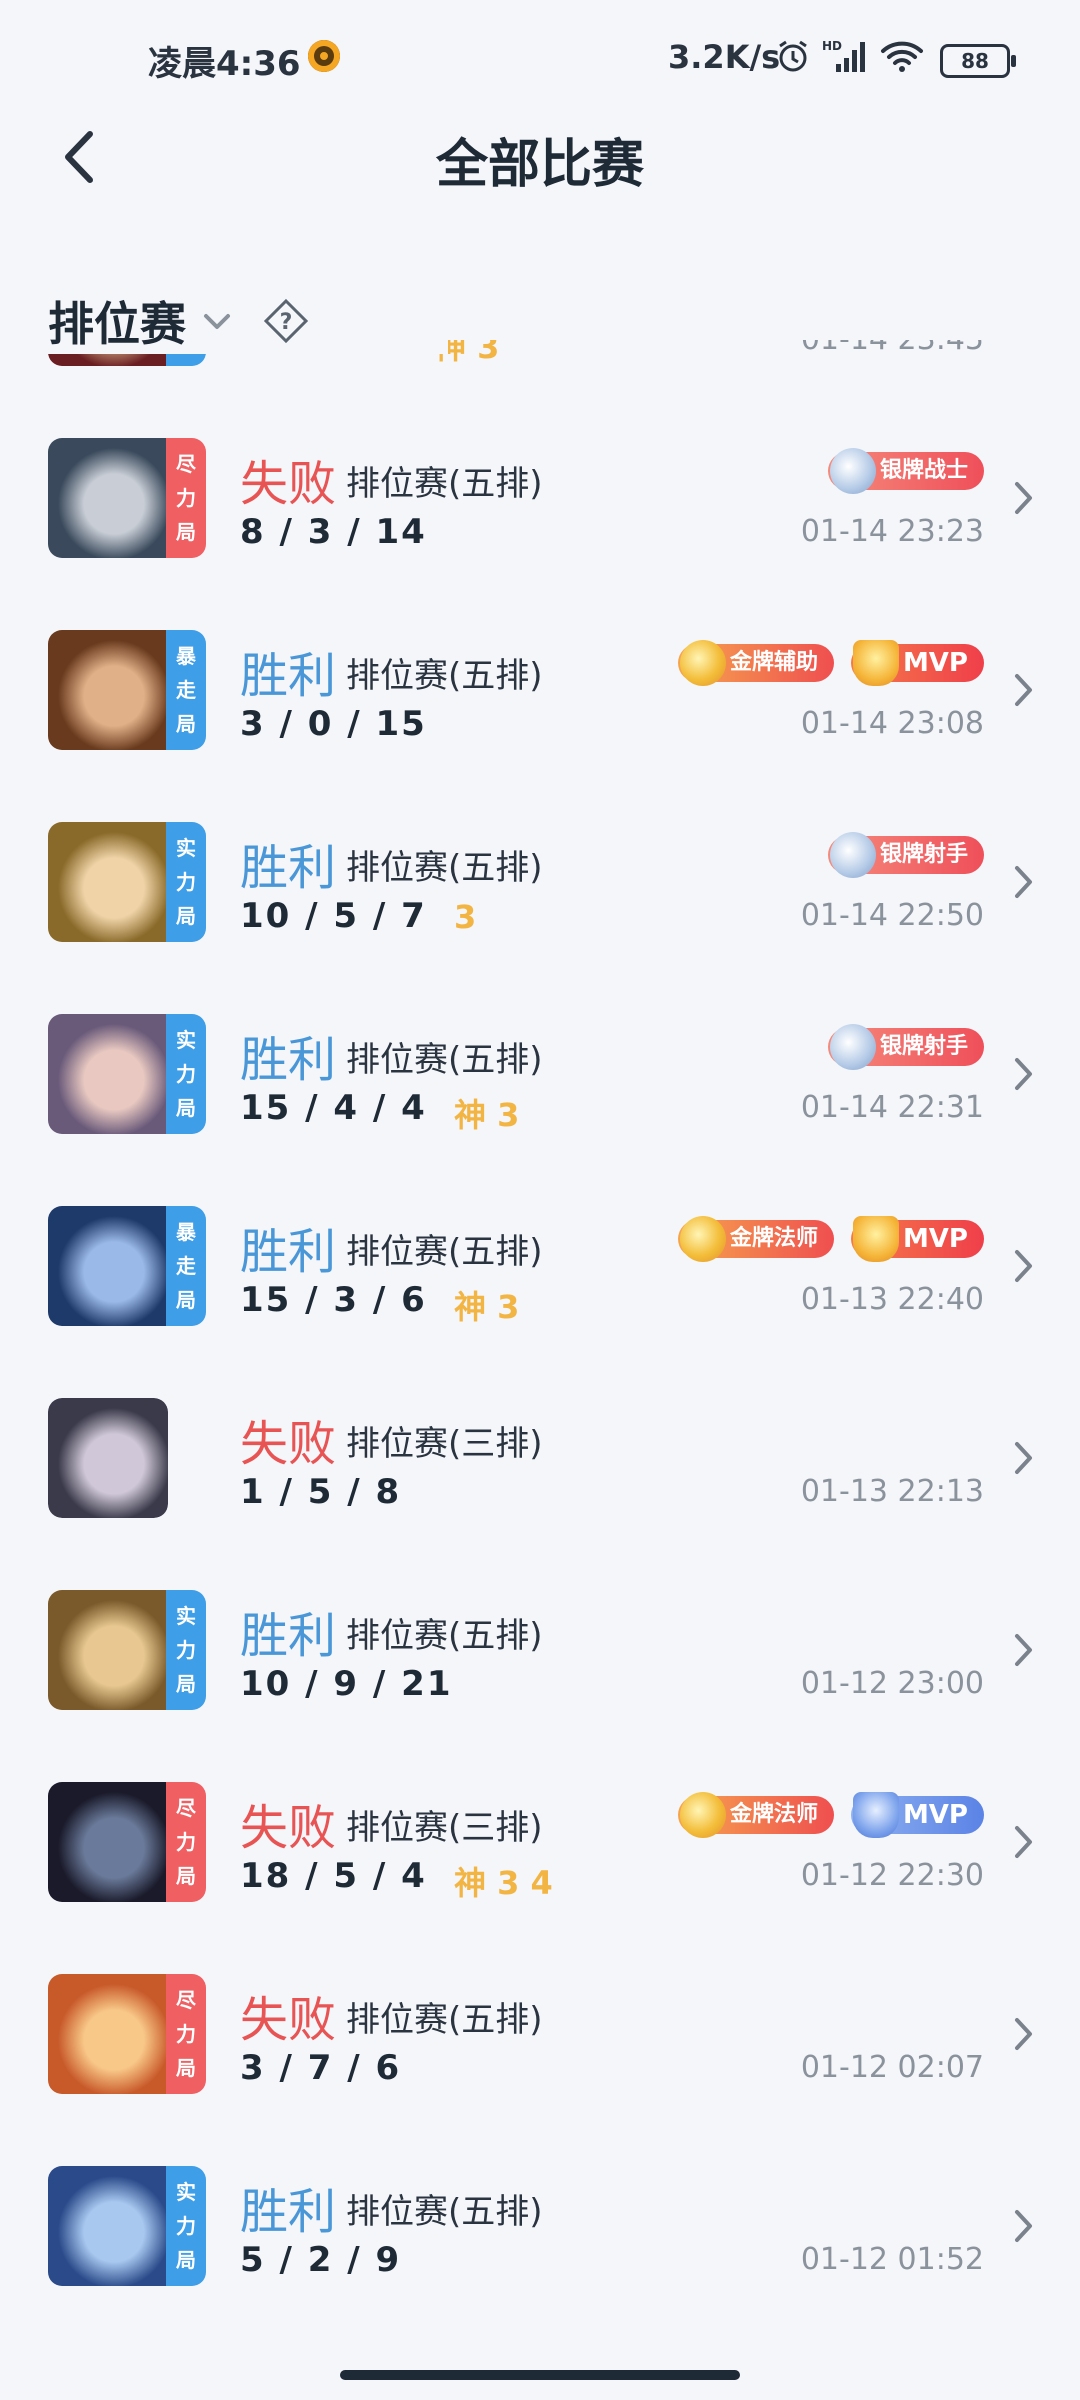 This screenshot has width=1080, height=2400. What do you see at coordinates (978, 61) in the screenshot?
I see `battery-icon: 88` at bounding box center [978, 61].